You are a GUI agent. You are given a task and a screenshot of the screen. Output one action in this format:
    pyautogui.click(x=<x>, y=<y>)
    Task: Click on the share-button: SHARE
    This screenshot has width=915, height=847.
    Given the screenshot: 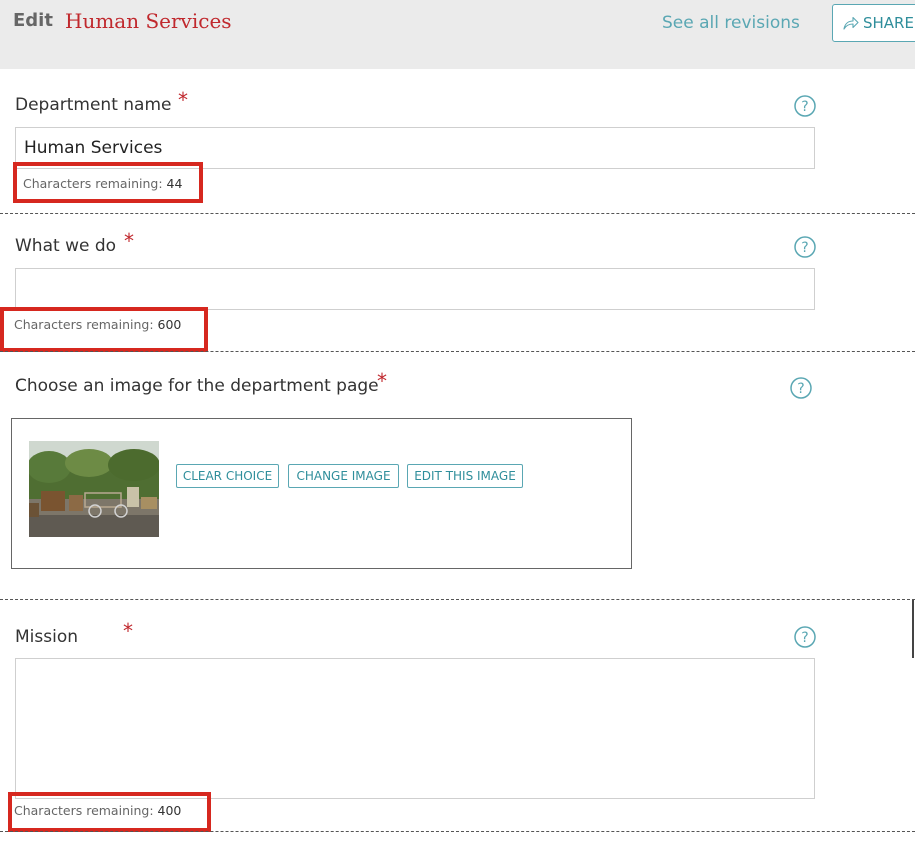 What is the action you would take?
    pyautogui.click(x=873, y=23)
    